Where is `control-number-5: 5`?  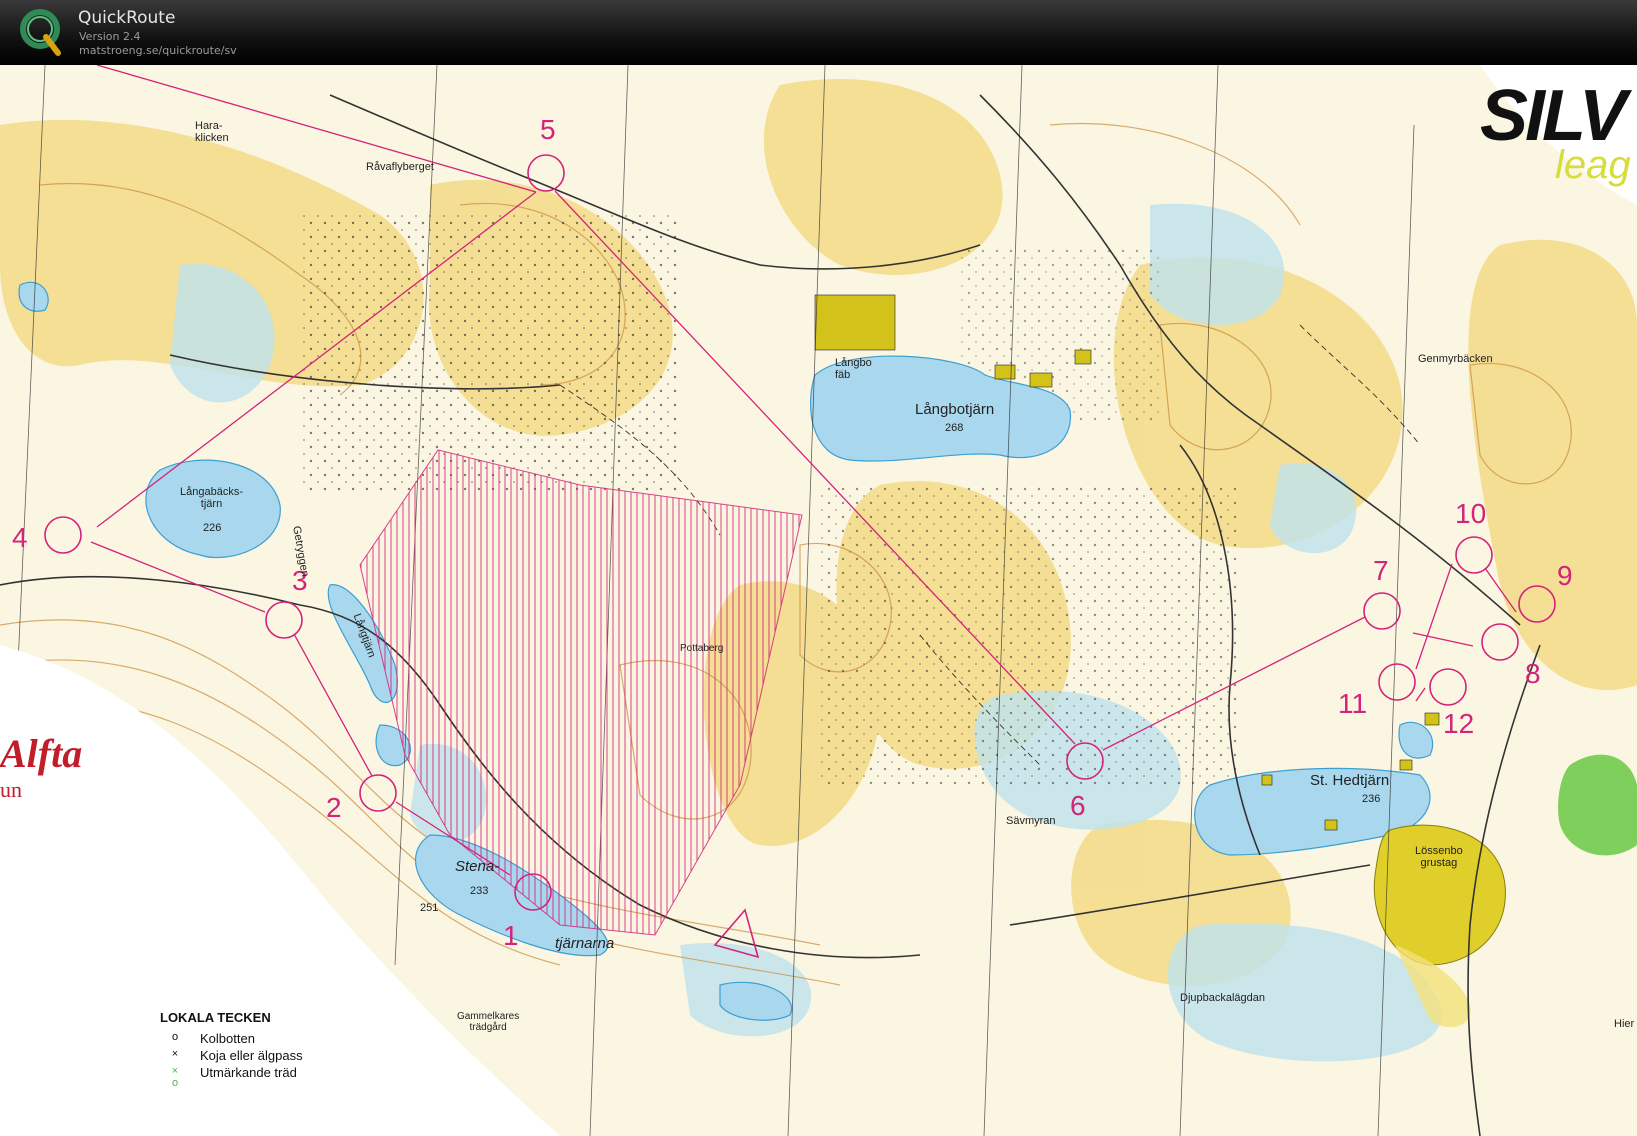
control-number-5: 5 is located at coordinates (548, 129).